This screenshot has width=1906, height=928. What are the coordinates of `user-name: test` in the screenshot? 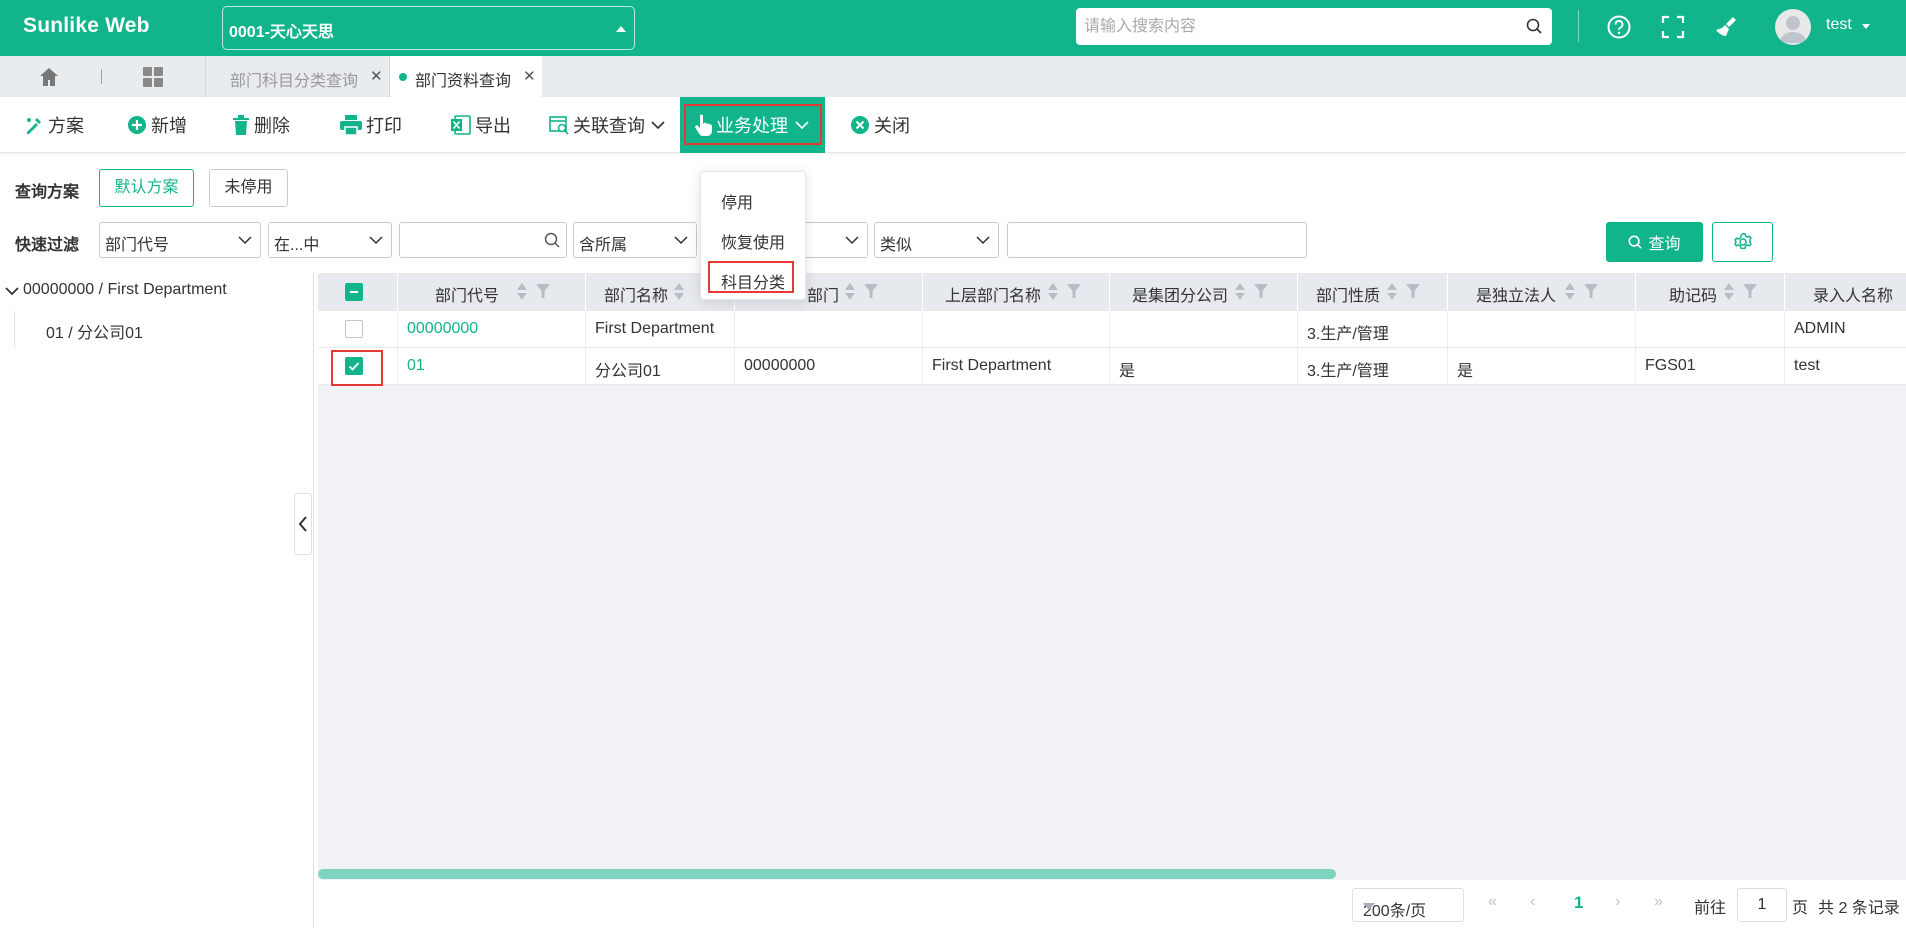 It's located at (1839, 25).